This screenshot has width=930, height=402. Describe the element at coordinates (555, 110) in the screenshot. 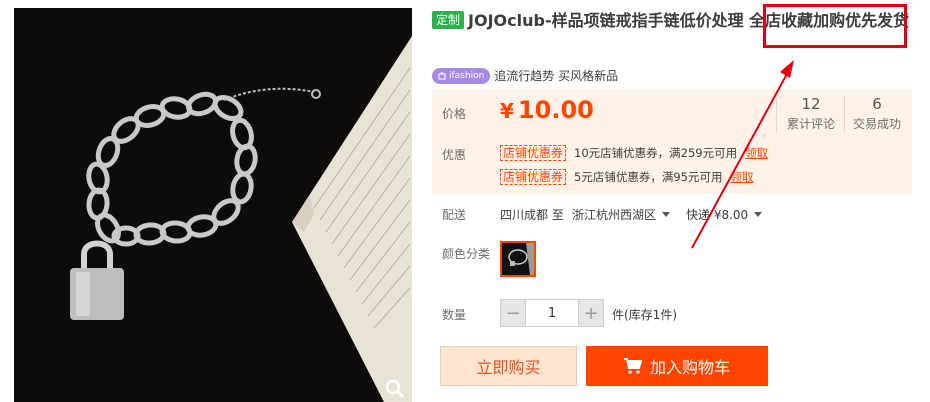

I see `price-number: 10.00` at that location.